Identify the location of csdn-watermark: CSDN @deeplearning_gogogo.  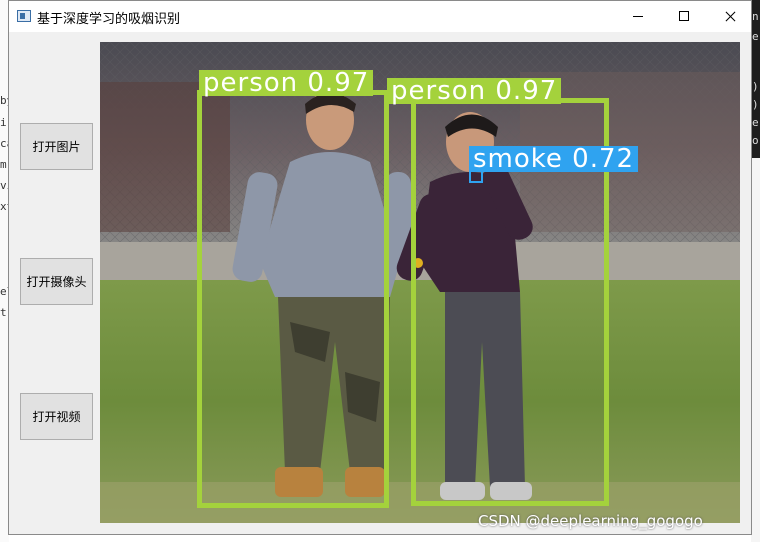
(590, 521).